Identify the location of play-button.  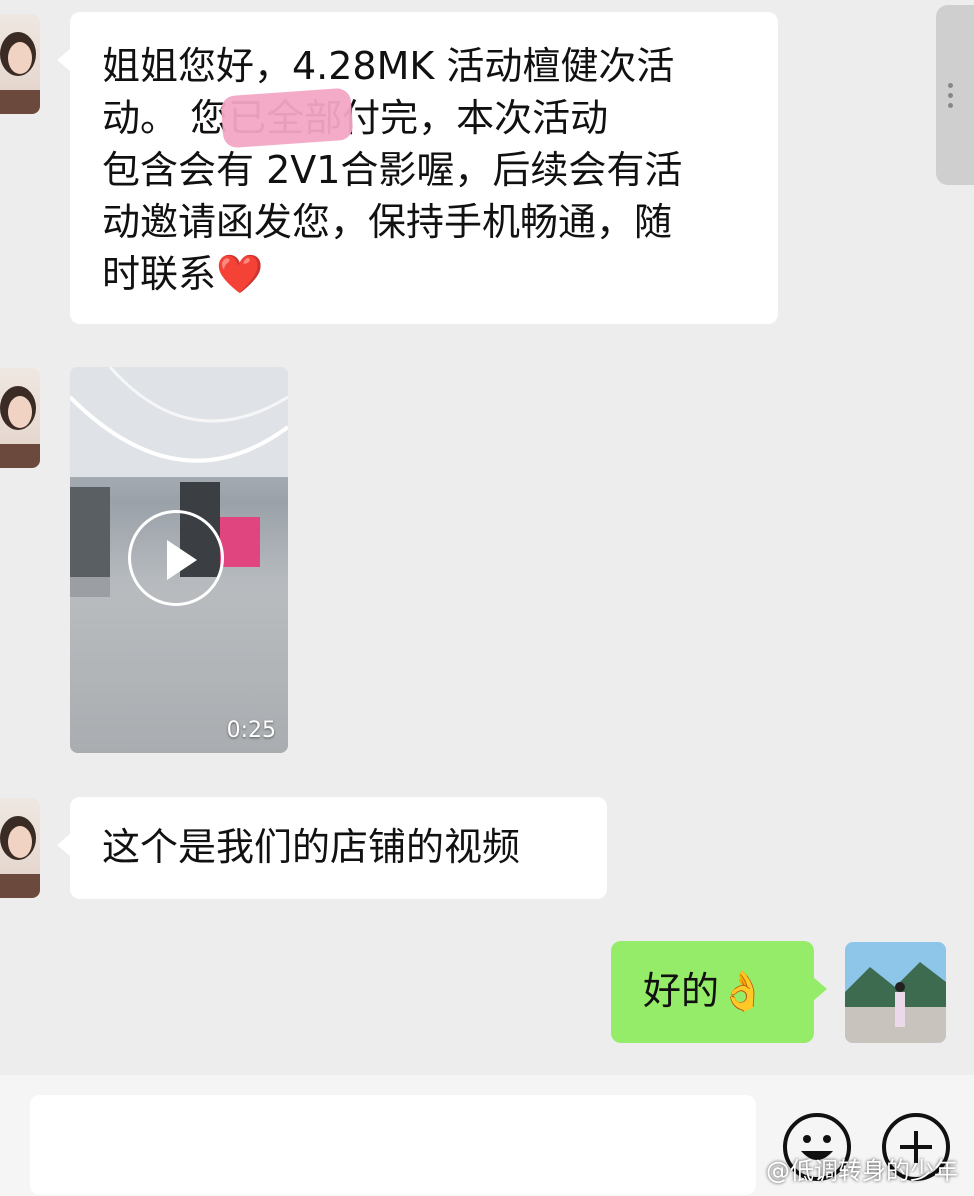
(176, 558).